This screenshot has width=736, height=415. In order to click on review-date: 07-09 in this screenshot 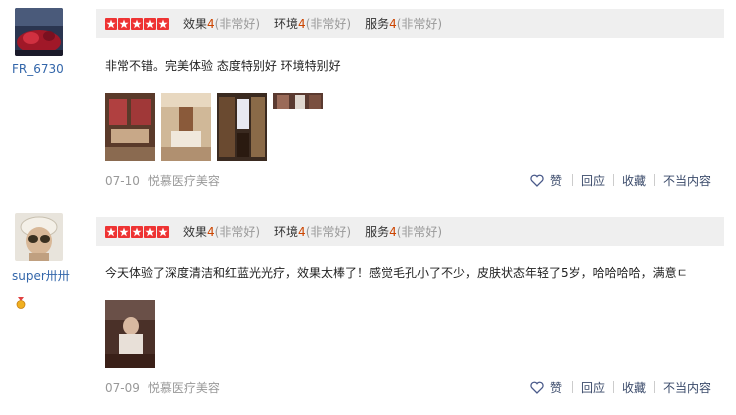, I will do `click(122, 387)`.